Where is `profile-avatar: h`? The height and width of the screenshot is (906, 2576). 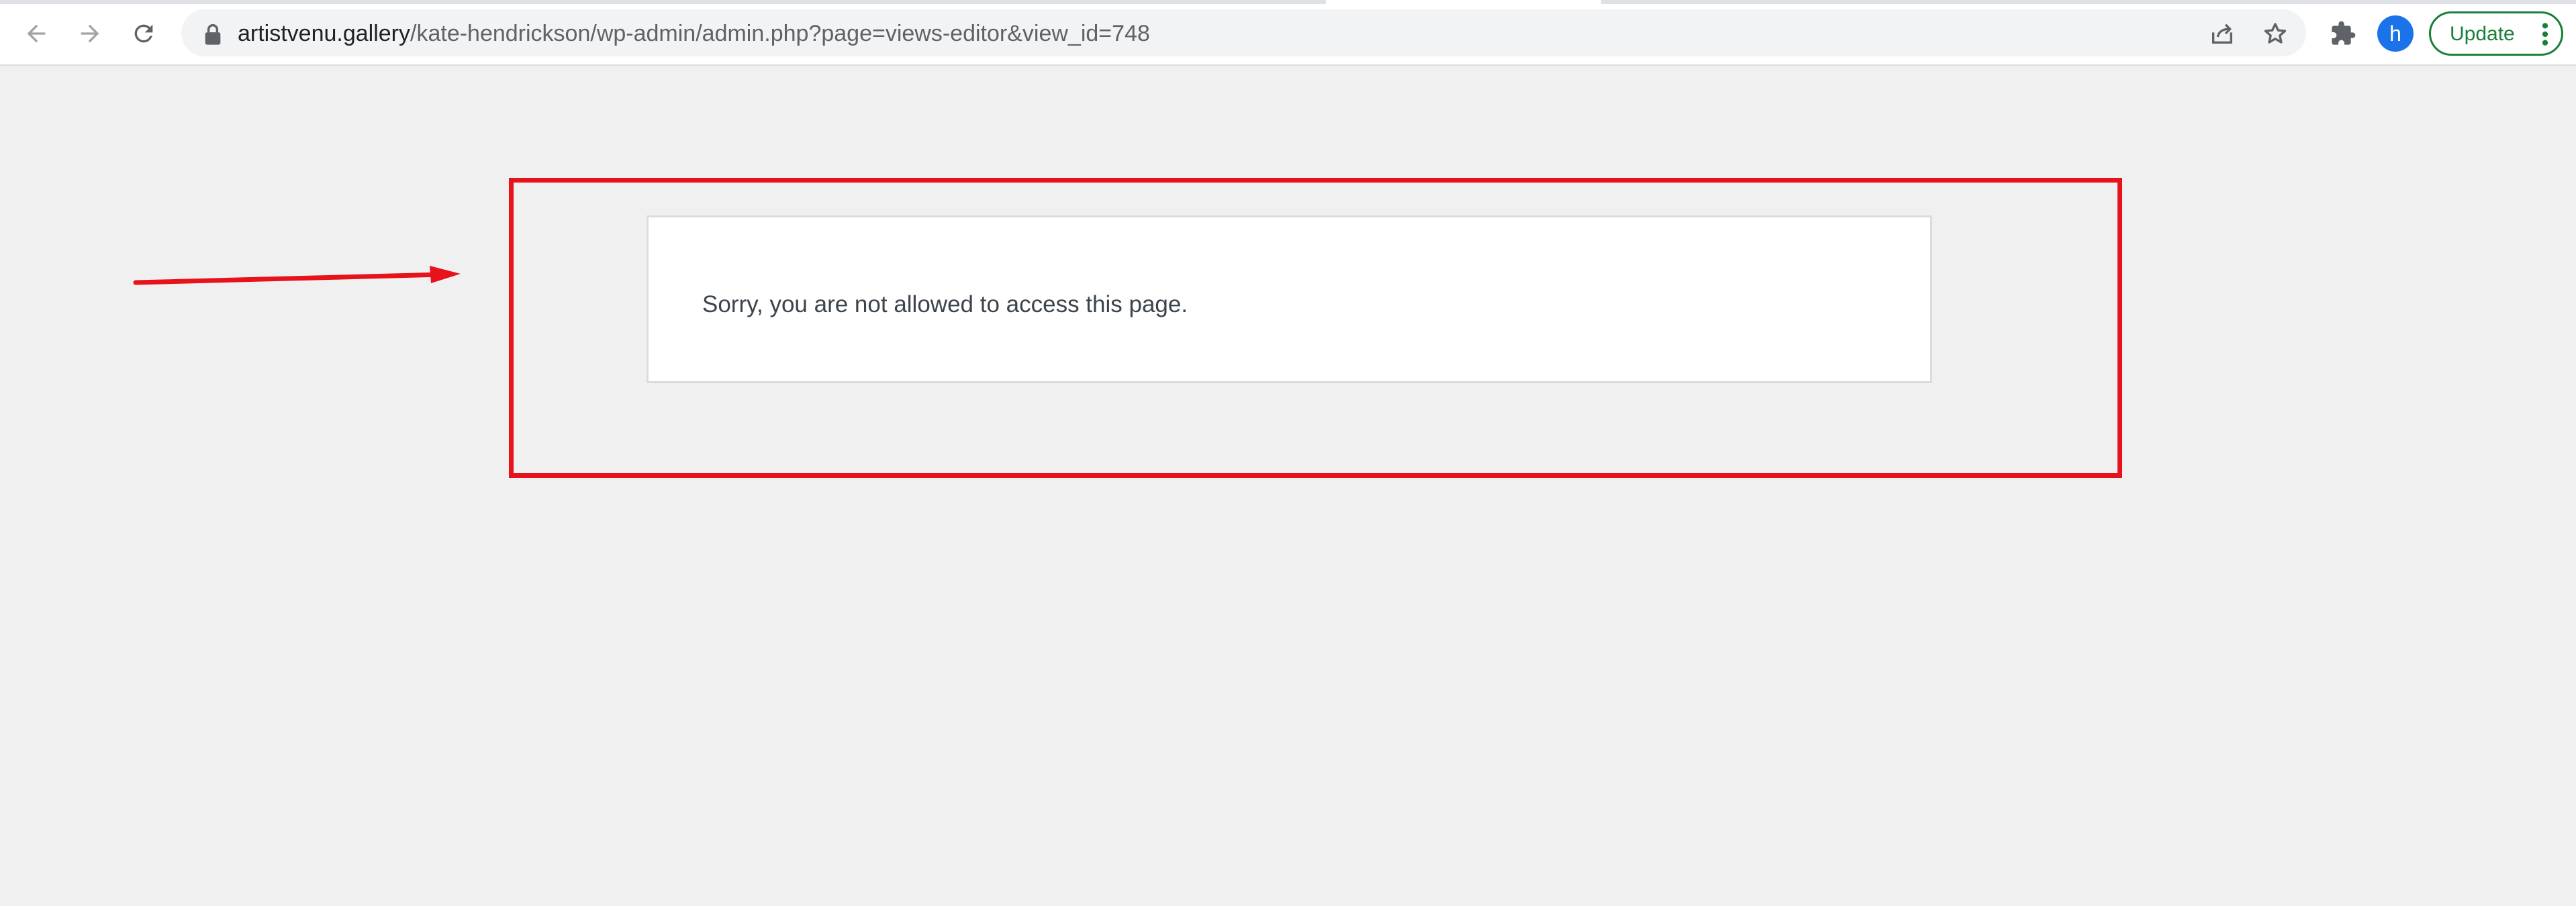
profile-avatar: h is located at coordinates (2395, 33).